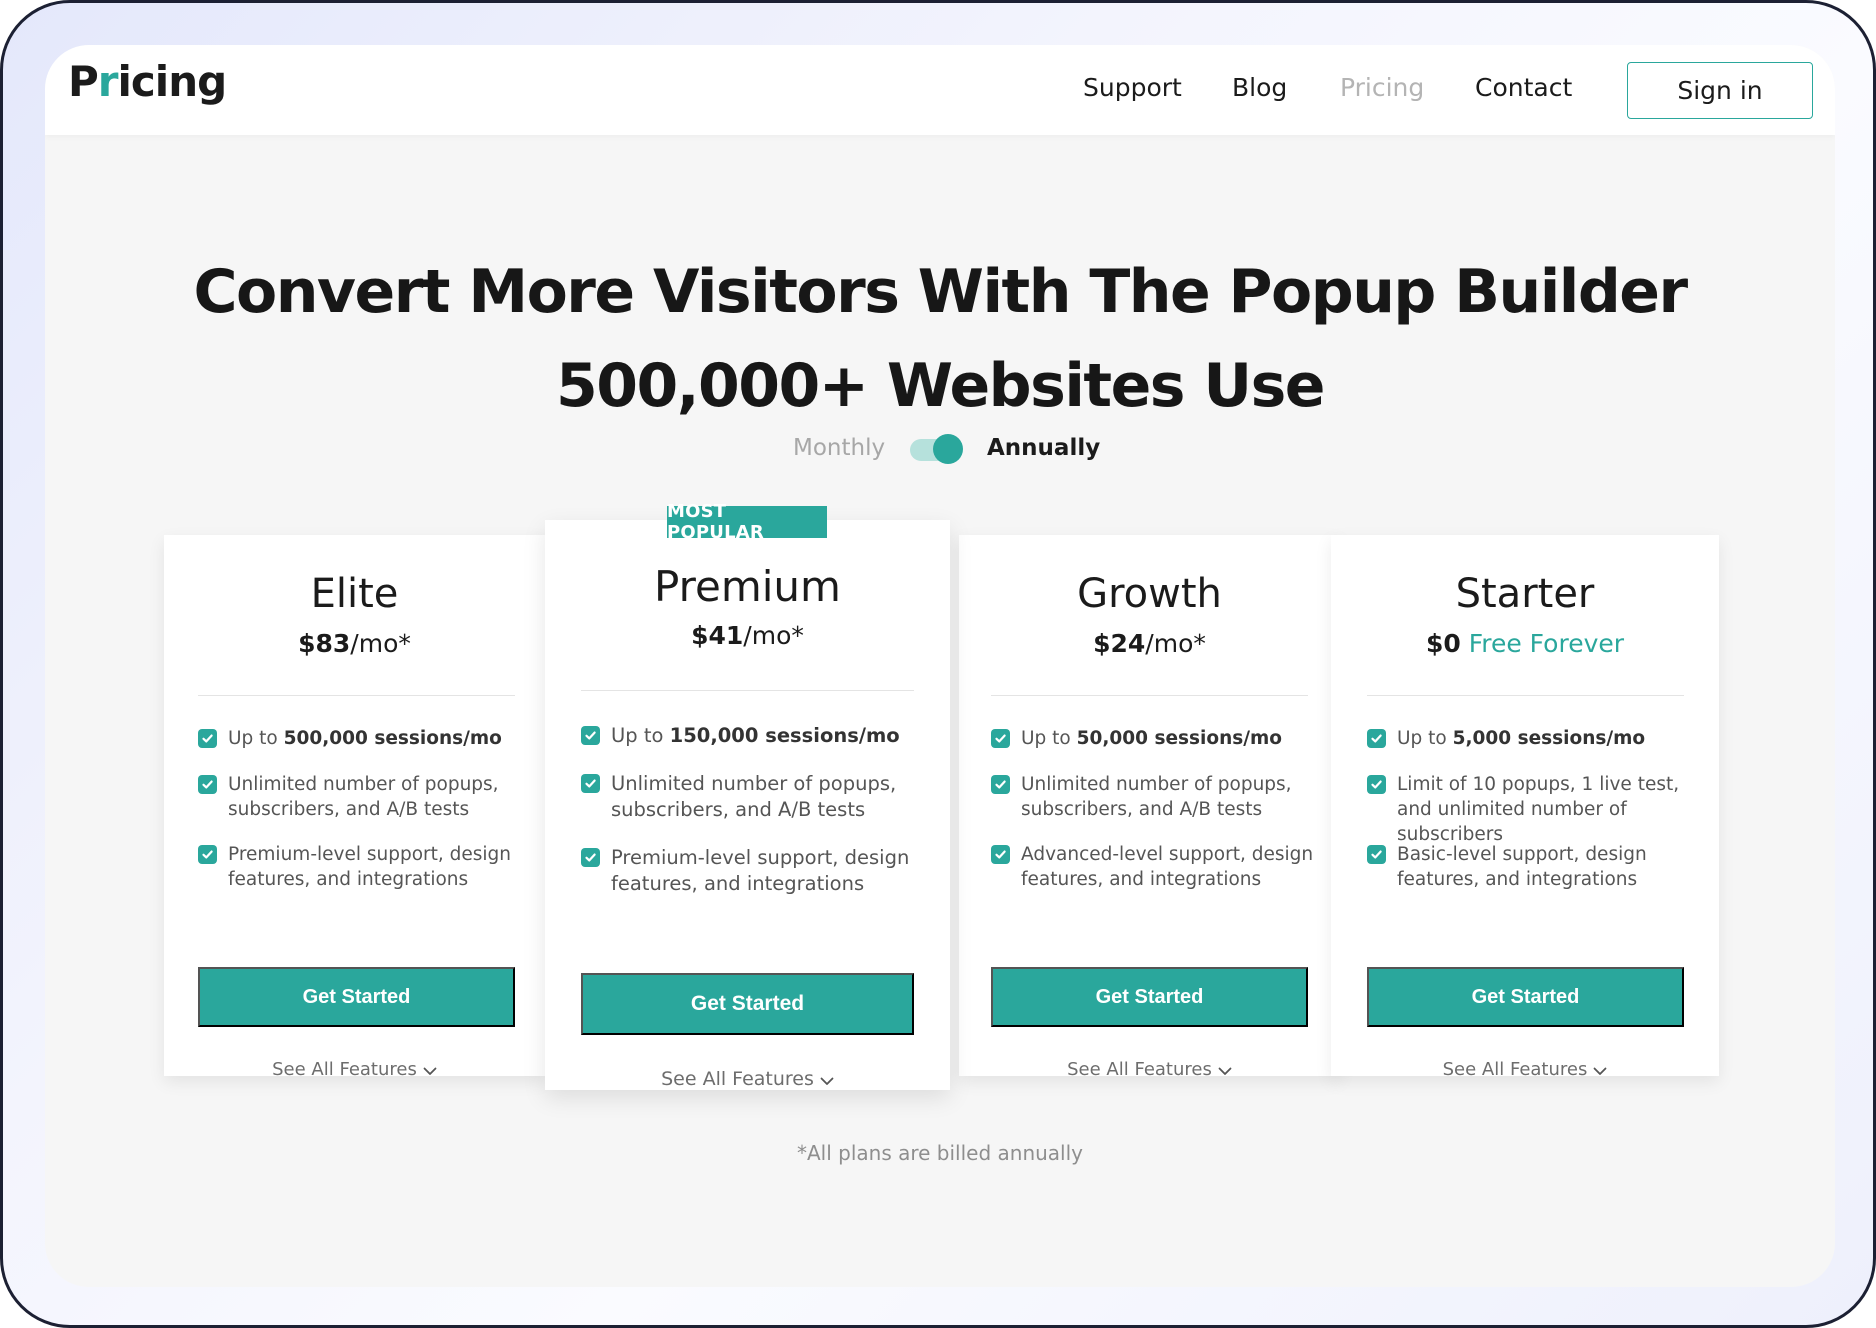  Describe the element at coordinates (172, 81) in the screenshot. I see `logo-text-suffix: icing` at that location.